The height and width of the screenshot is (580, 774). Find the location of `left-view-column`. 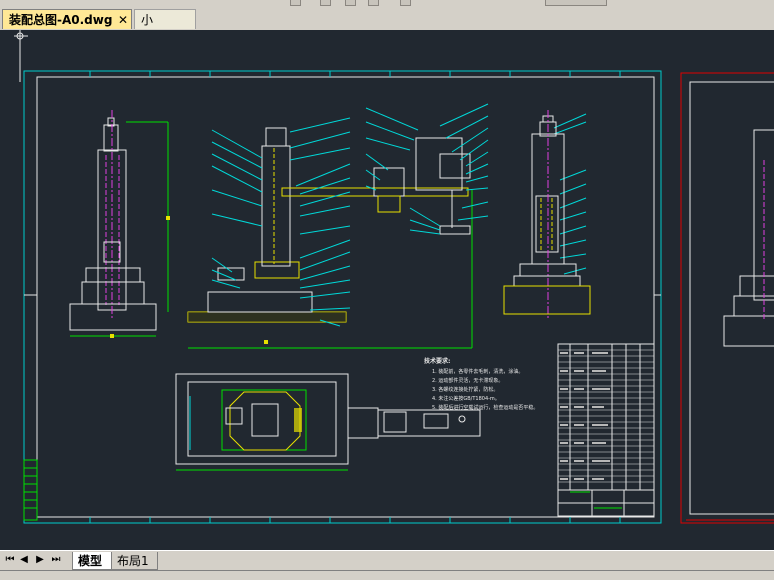

left-view-column is located at coordinates (119, 224).